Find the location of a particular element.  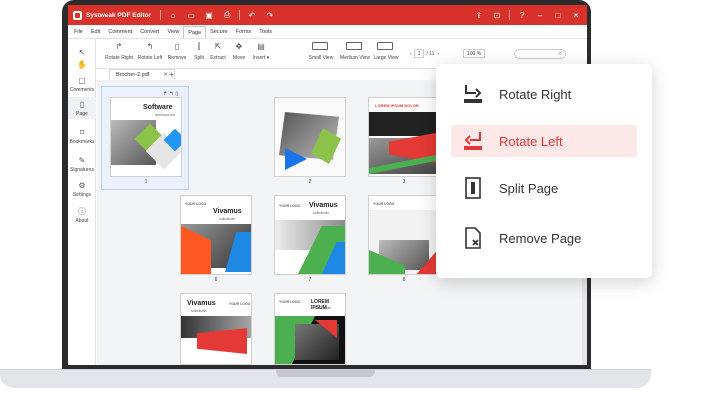

cart-icon: ⊡ is located at coordinates (497, 15).